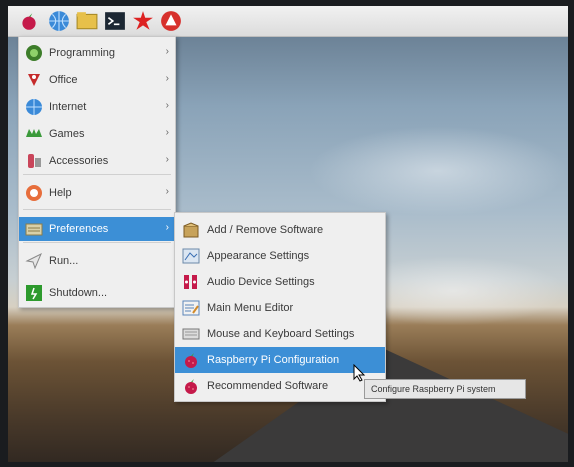  I want to click on globe-icon, so click(59, 21).